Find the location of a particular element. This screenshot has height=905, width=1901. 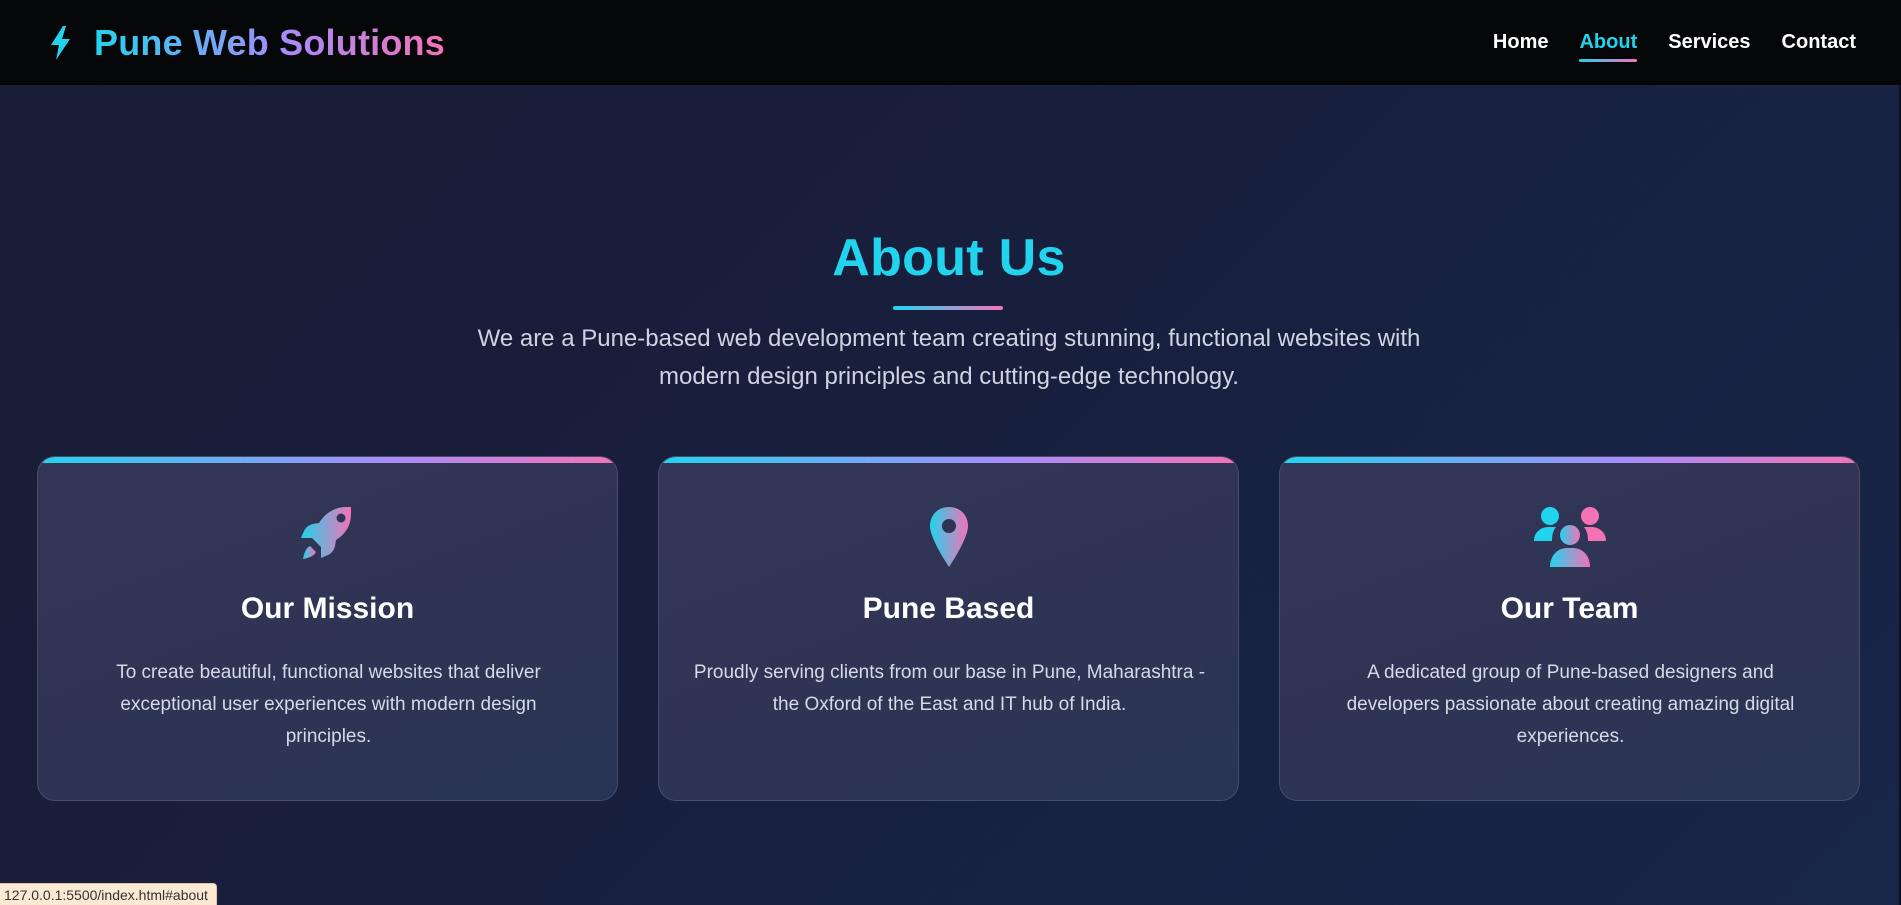

map-pin-icon is located at coordinates (949, 537).